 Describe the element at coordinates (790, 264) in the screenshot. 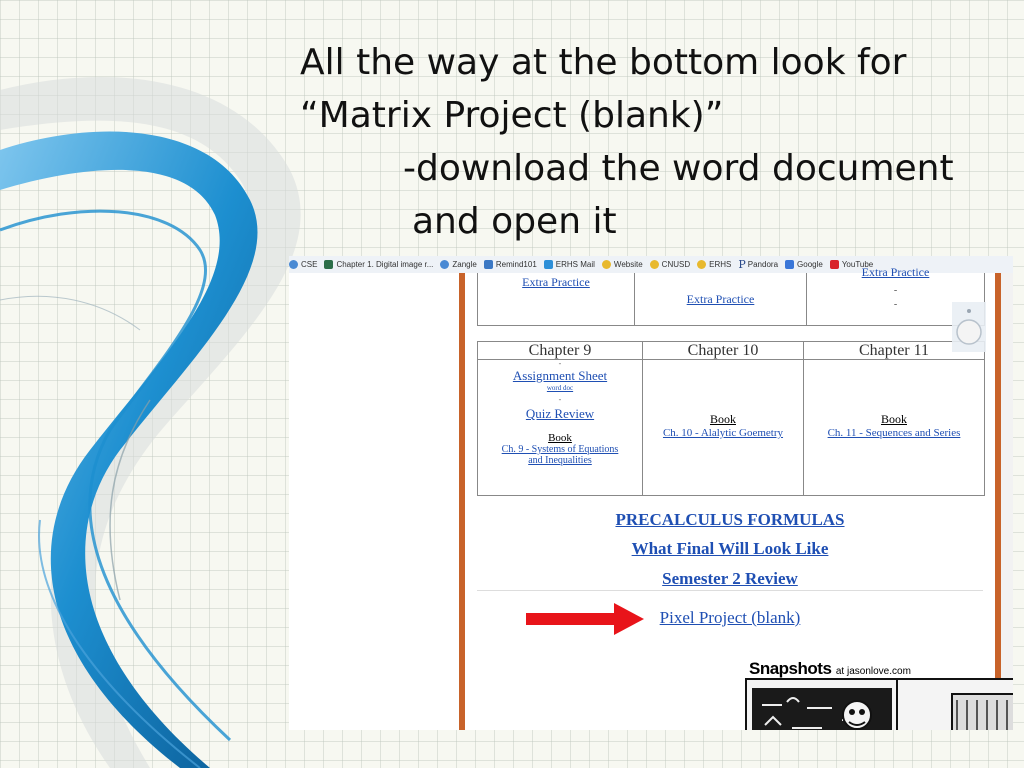

I see `google-icon` at that location.